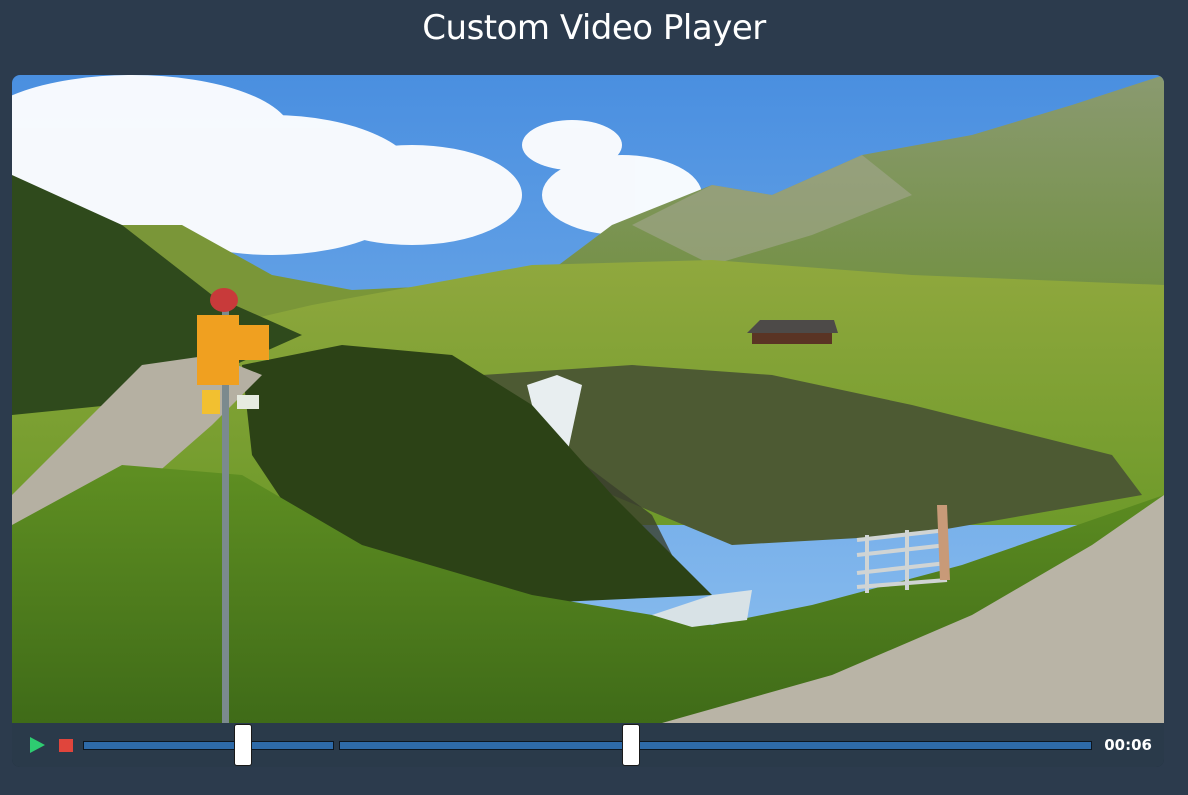 The image size is (1188, 795). I want to click on time-display: 00:06, so click(1128, 745).